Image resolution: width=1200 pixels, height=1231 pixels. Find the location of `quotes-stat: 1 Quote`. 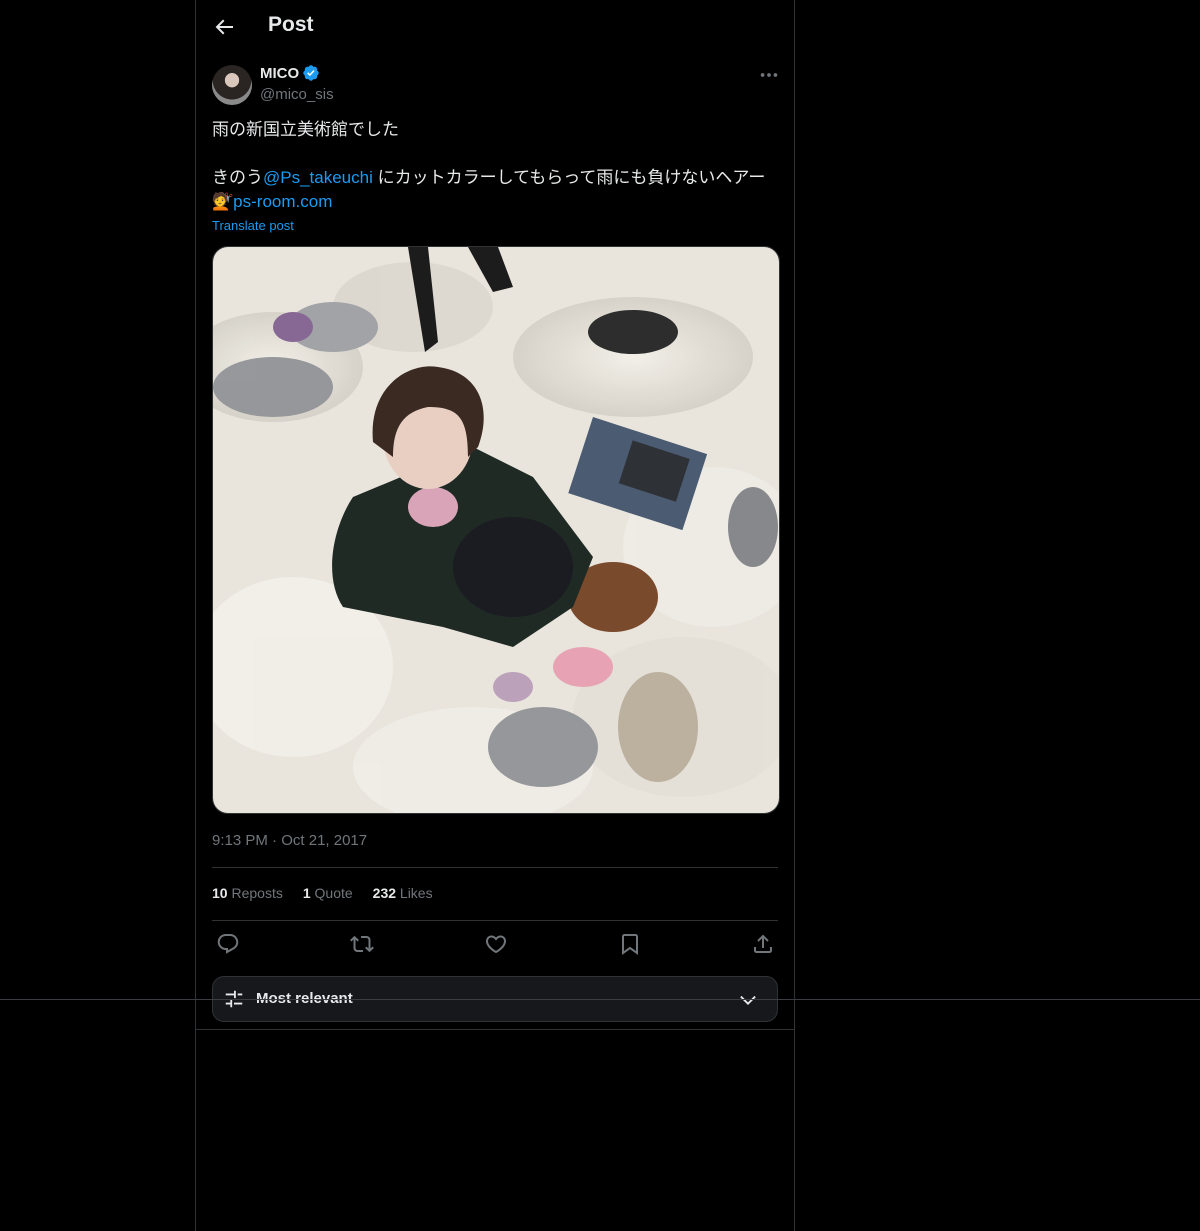

quotes-stat: 1 Quote is located at coordinates (328, 893).